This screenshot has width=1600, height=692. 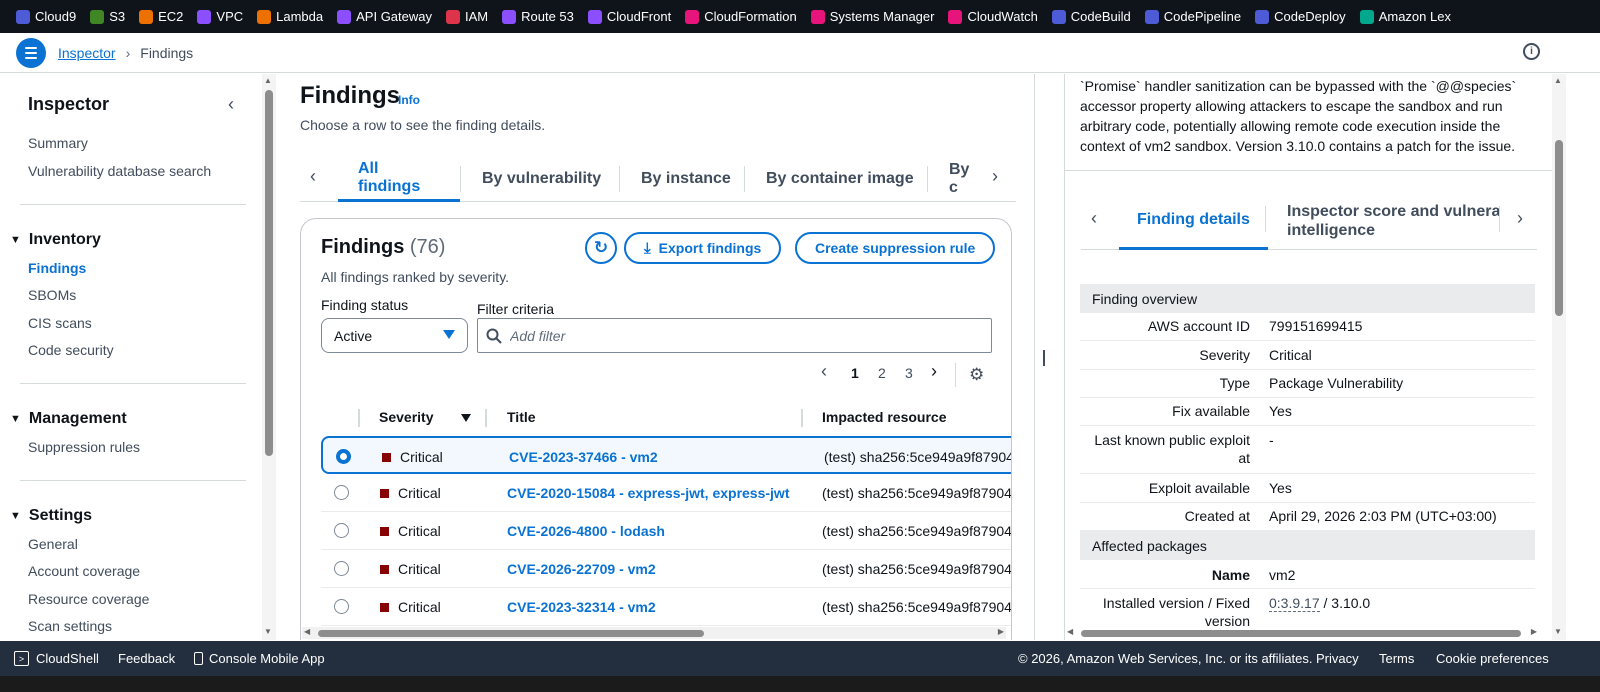 I want to click on row-title-link: CVE-2023-37466 - vm2, so click(x=583, y=457).